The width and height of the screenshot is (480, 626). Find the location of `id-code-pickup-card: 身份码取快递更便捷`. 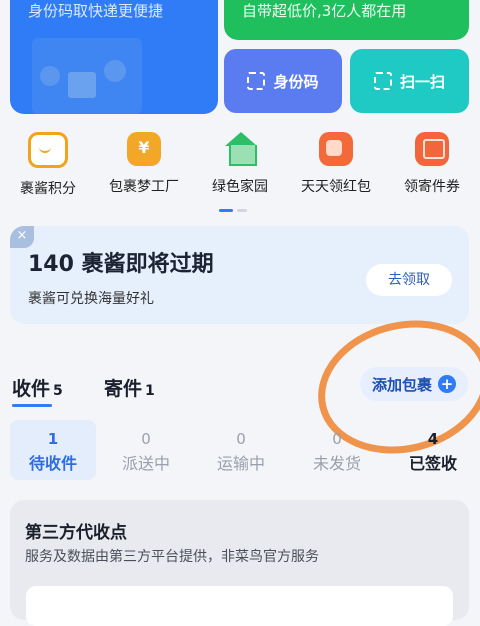

id-code-pickup-card: 身份码取快递更便捷 is located at coordinates (114, 57).